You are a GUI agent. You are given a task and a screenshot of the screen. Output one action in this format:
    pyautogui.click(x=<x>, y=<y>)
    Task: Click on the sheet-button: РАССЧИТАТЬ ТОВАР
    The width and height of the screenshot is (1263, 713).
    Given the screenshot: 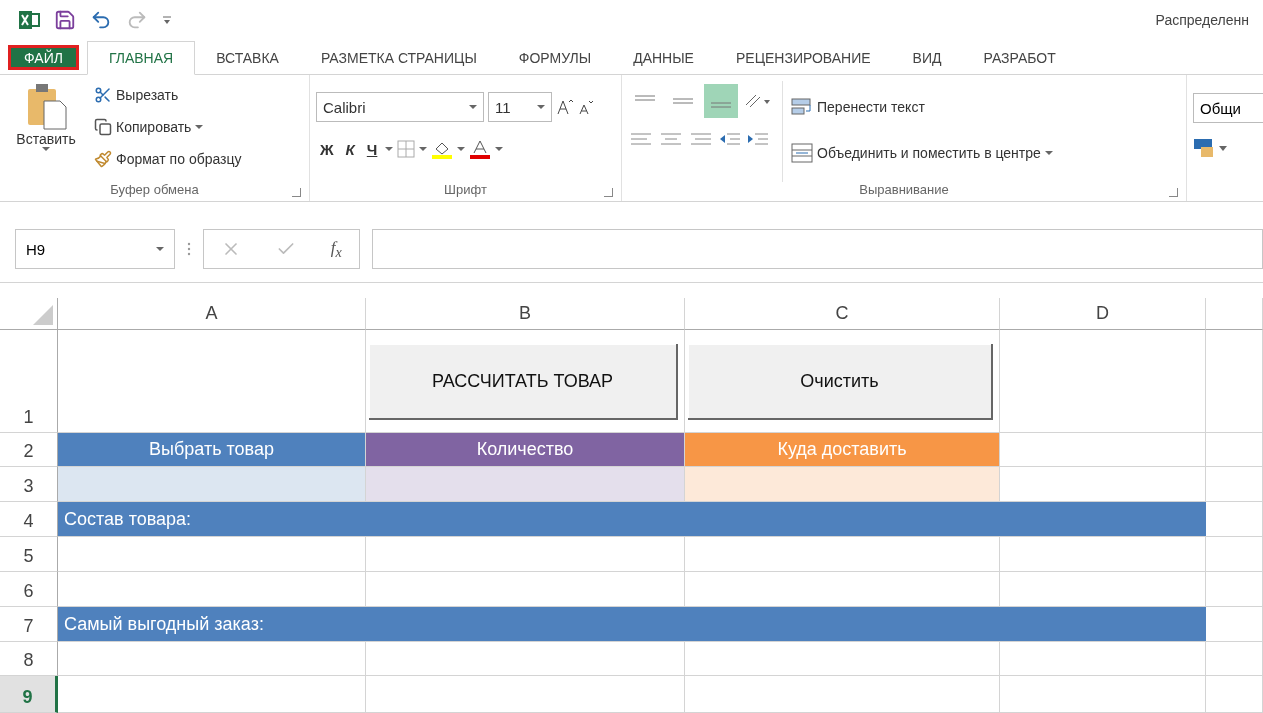 What is the action you would take?
    pyautogui.click(x=523, y=382)
    